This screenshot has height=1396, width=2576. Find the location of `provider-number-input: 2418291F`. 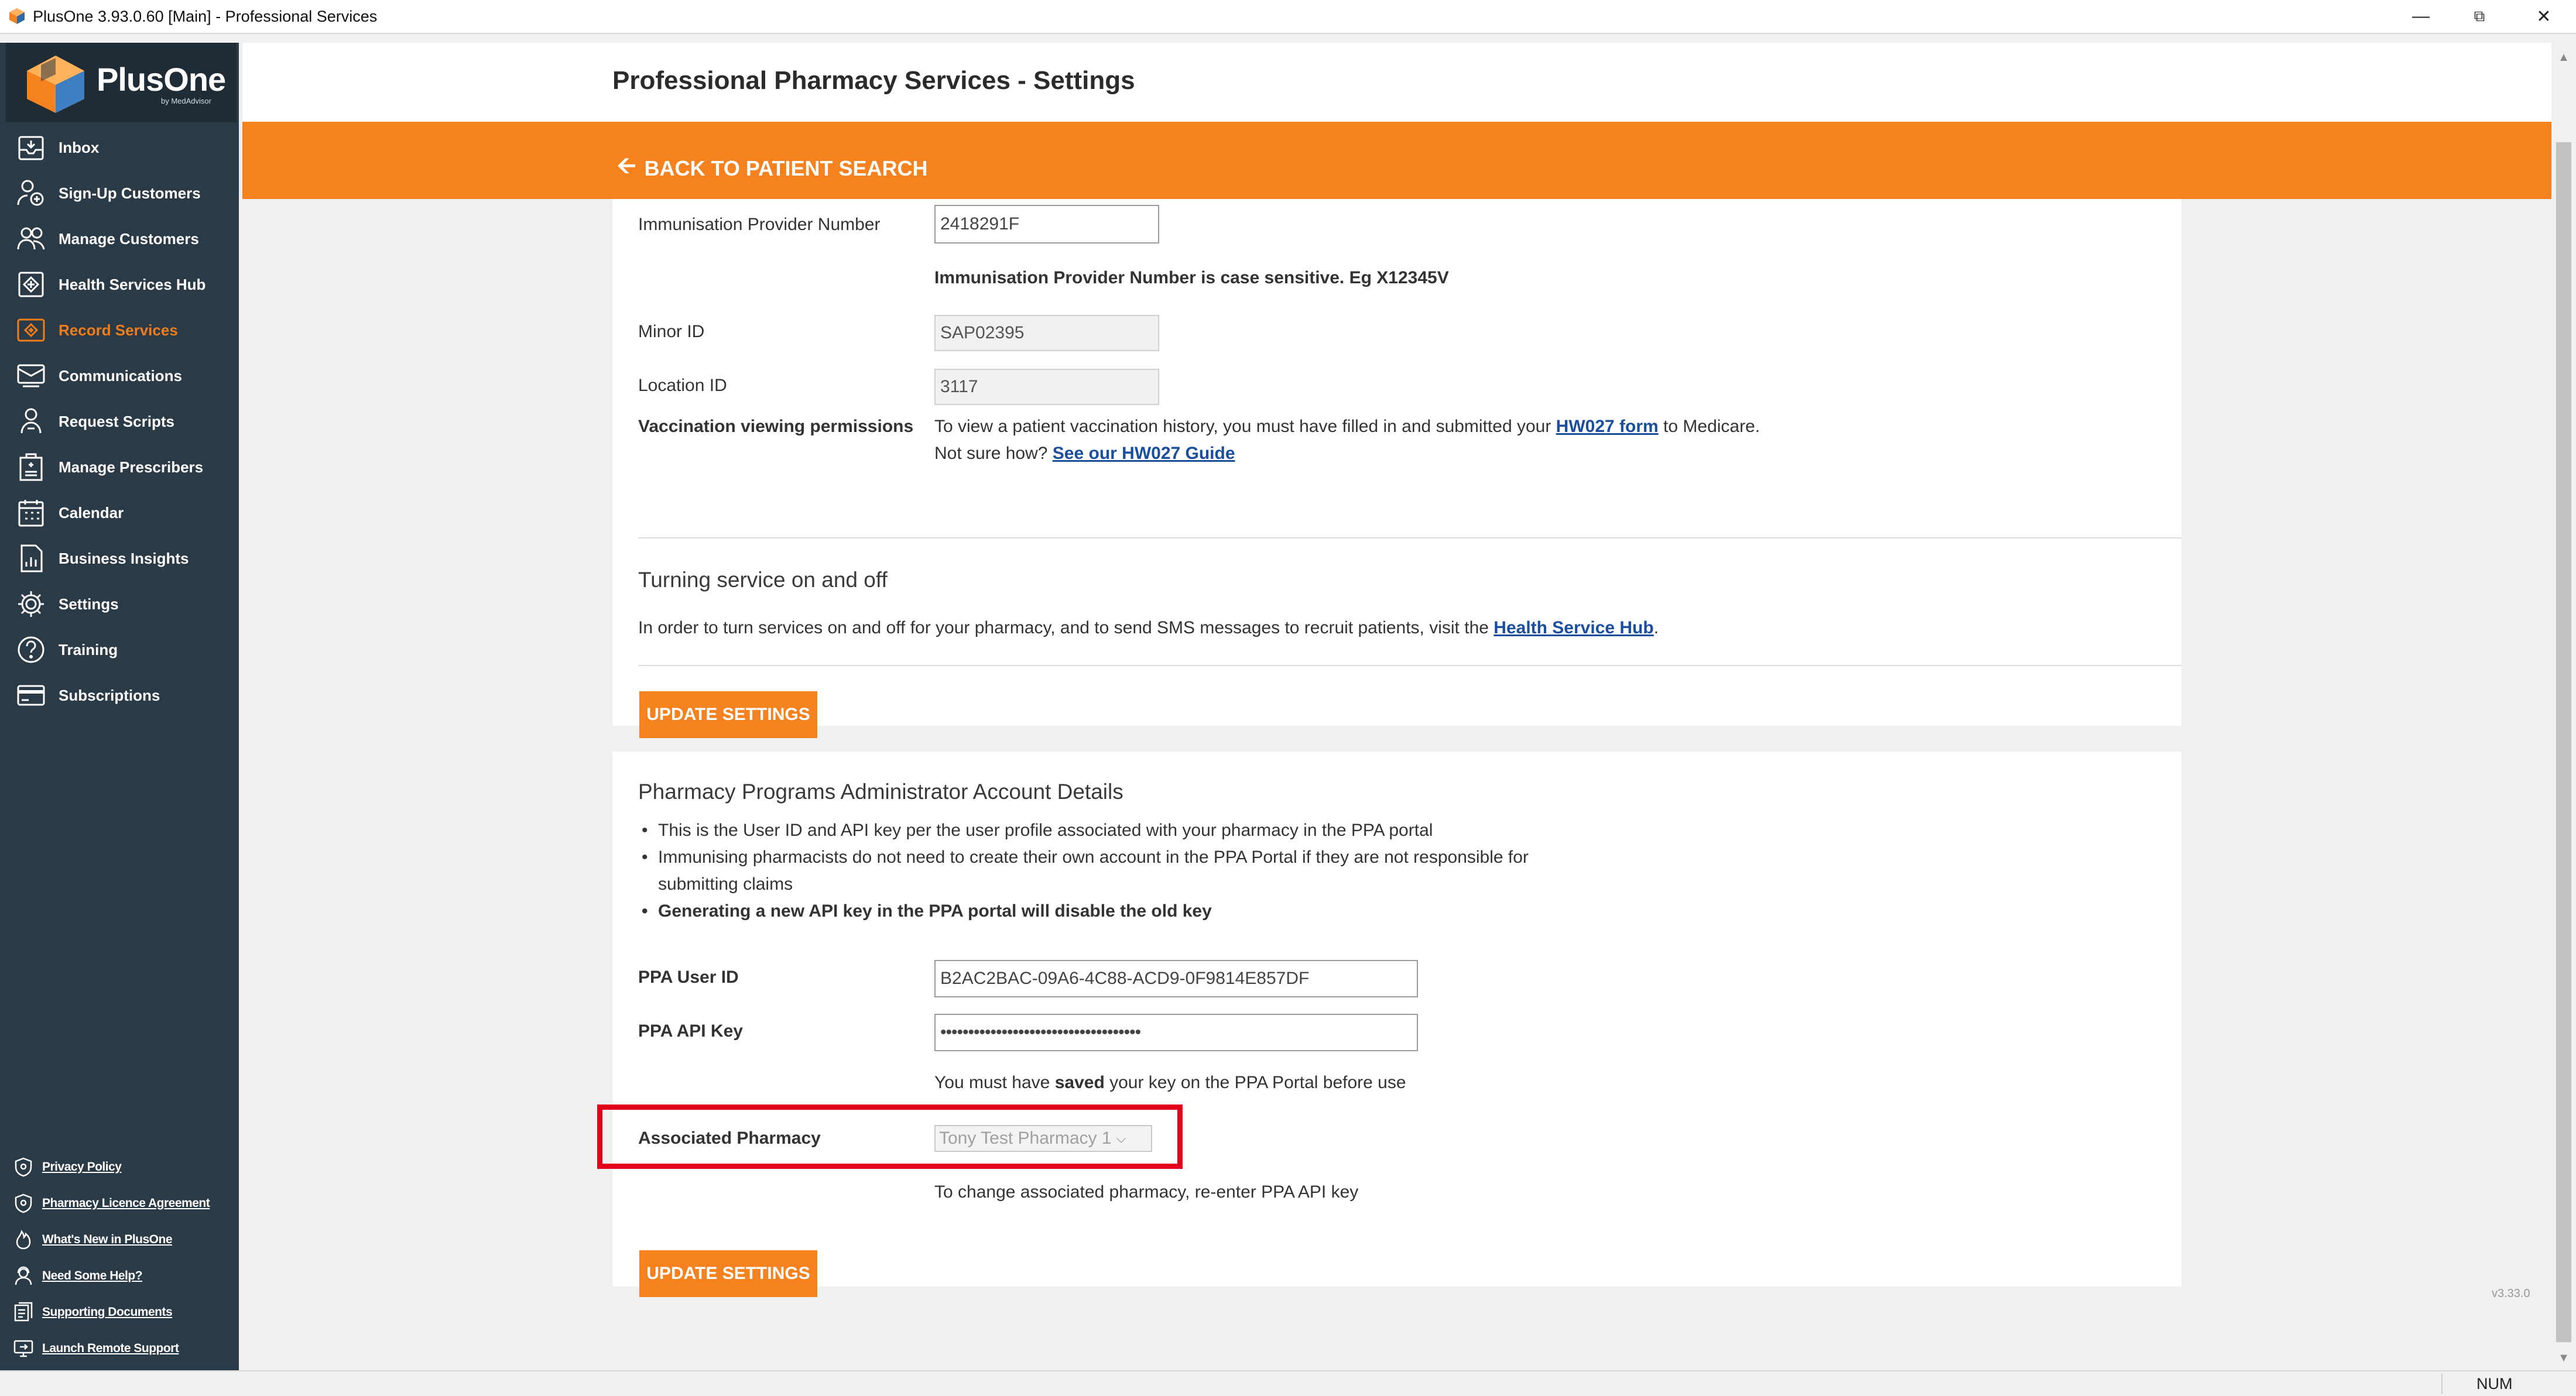

provider-number-input: 2418291F is located at coordinates (1046, 224).